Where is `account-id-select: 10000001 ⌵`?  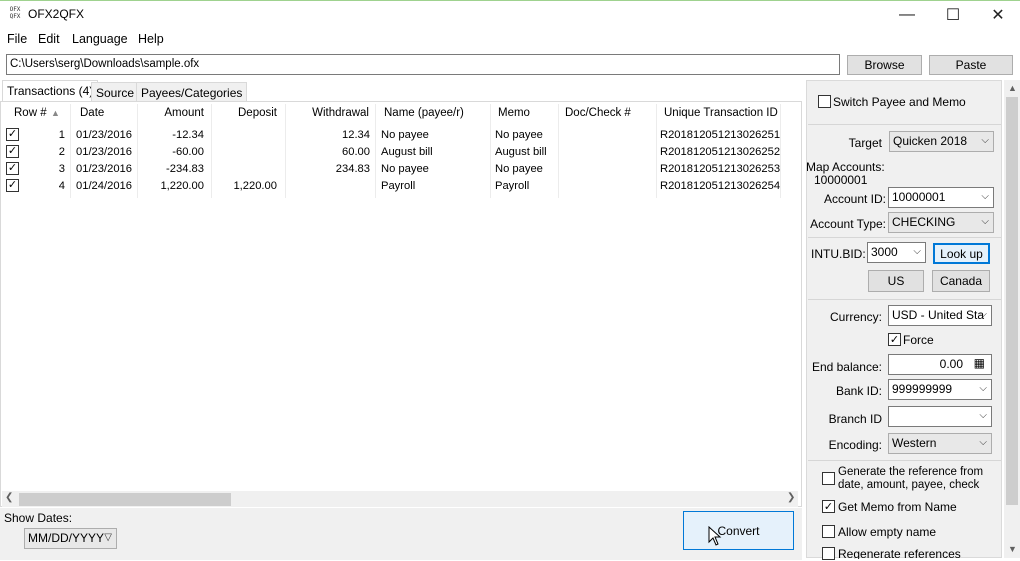 account-id-select: 10000001 ⌵ is located at coordinates (941, 197).